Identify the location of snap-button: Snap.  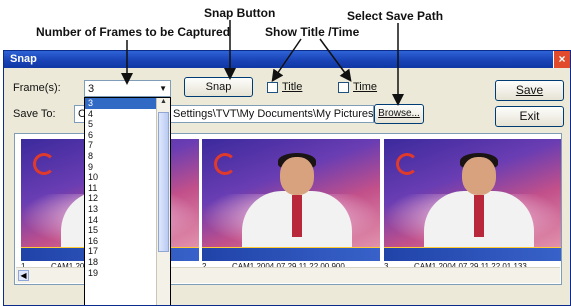
(218, 87).